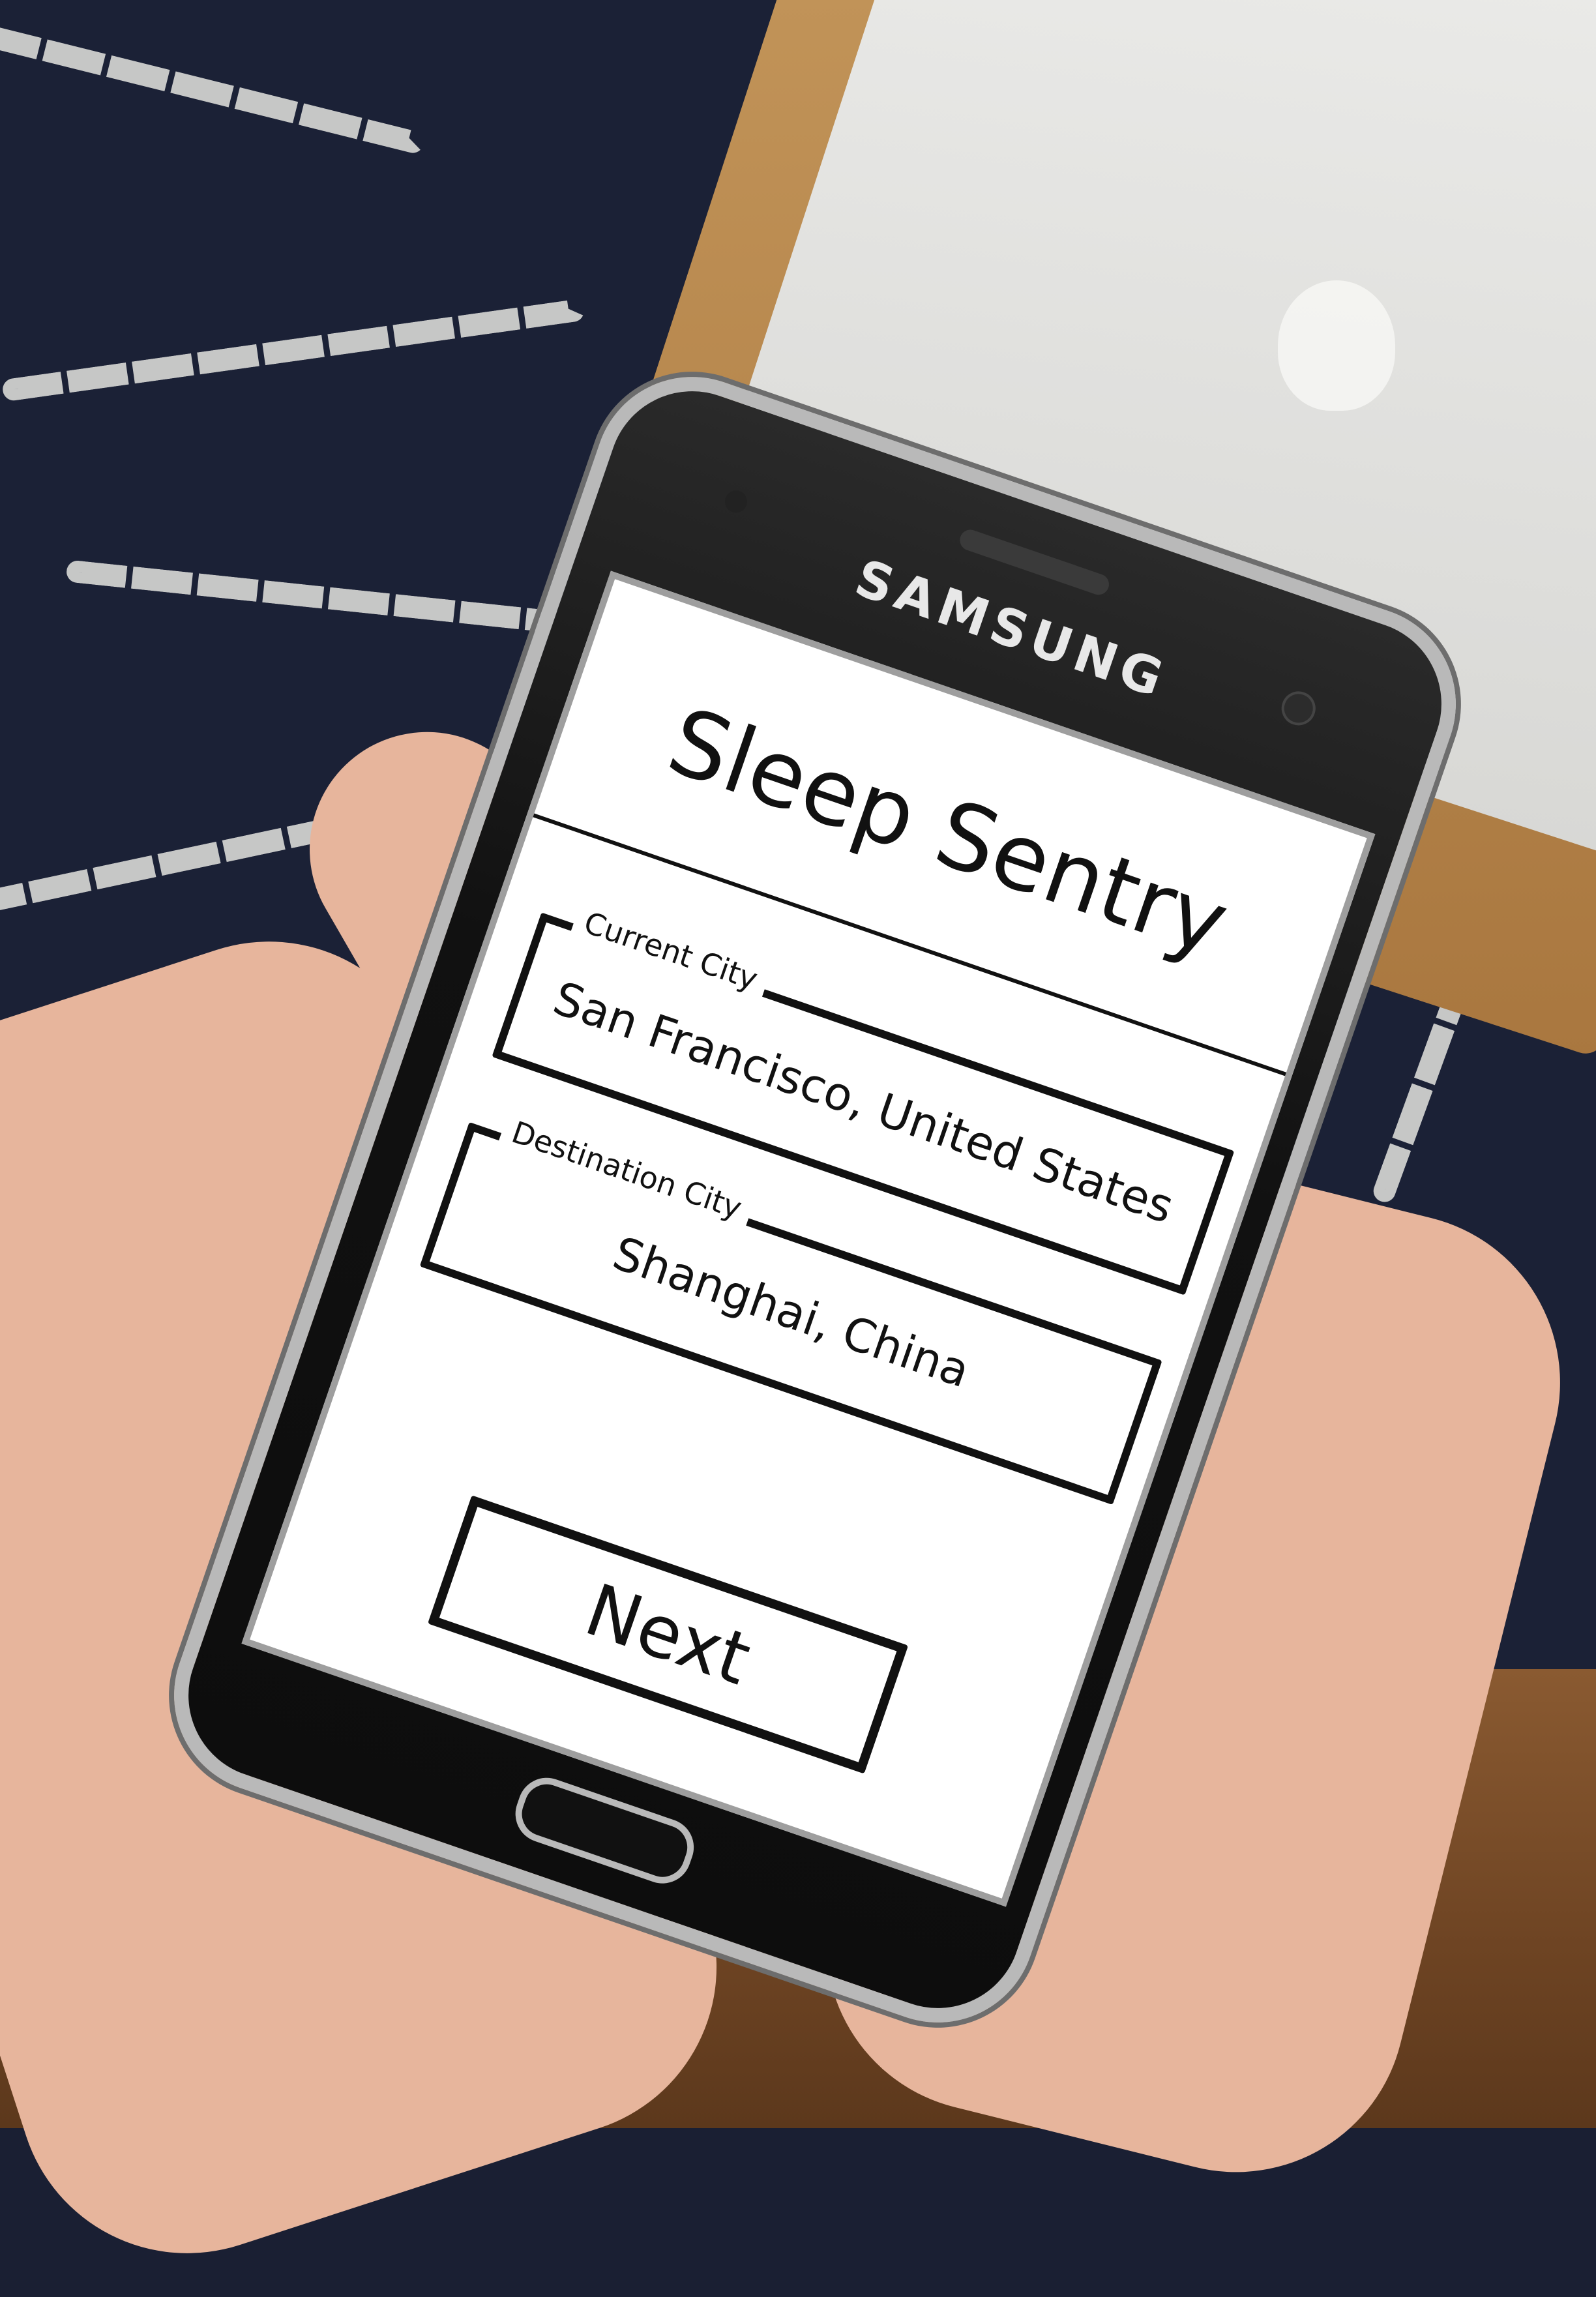 This screenshot has width=1596, height=2297. Describe the element at coordinates (1336, 345) in the screenshot. I see `laptop-logo` at that location.